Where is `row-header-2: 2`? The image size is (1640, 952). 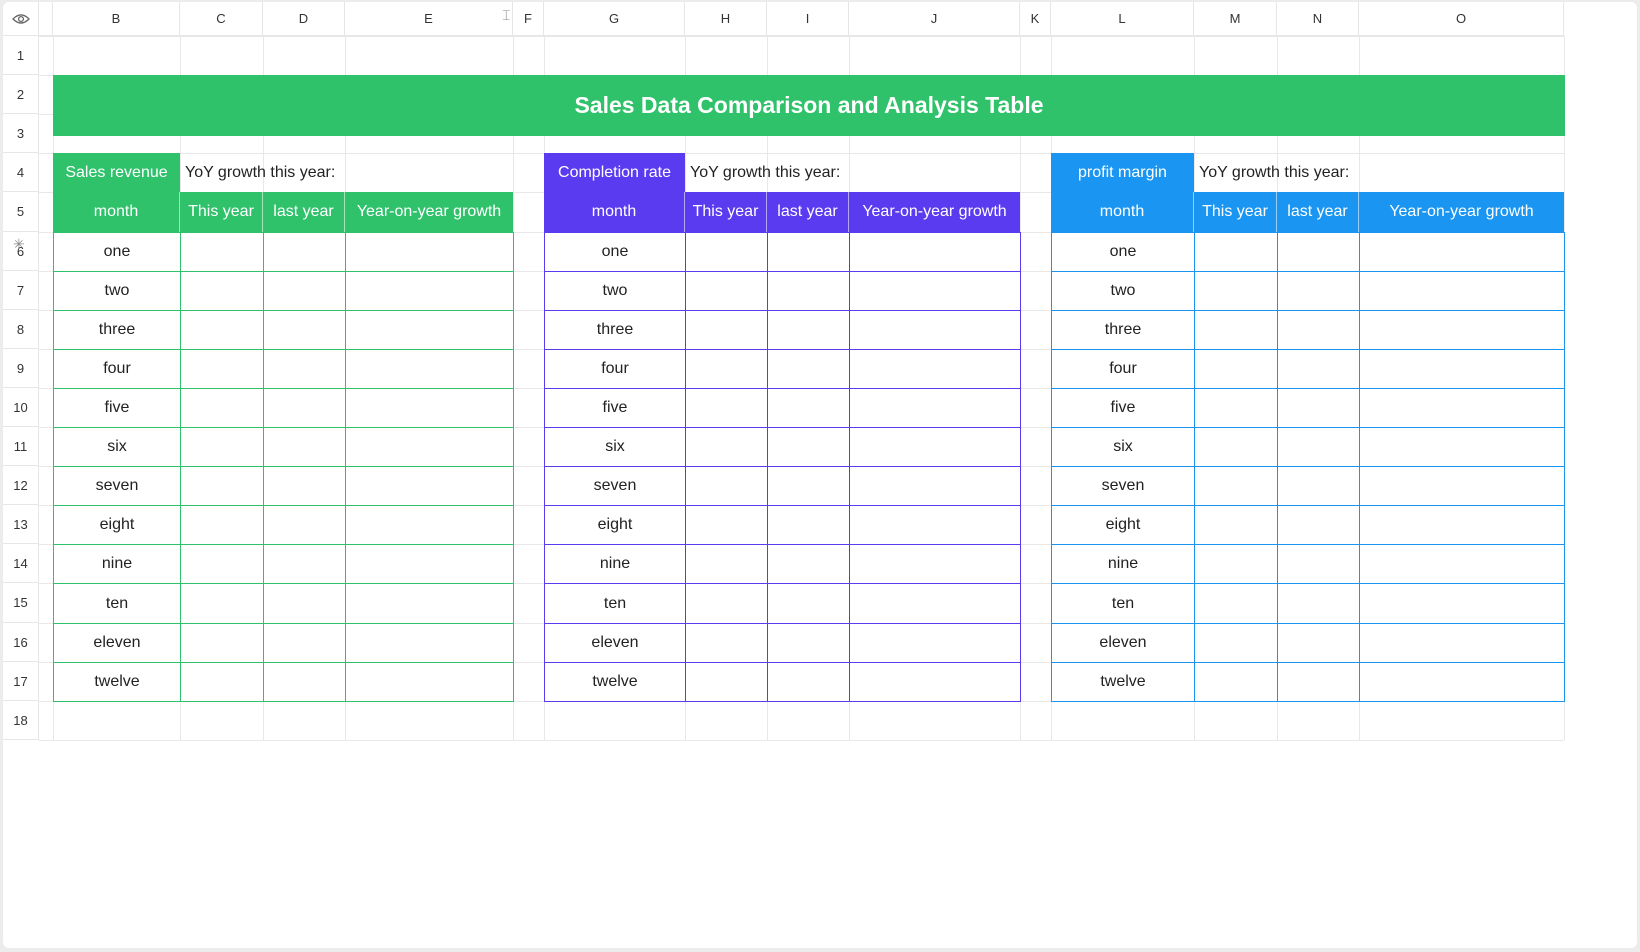 row-header-2: 2 is located at coordinates (21, 94).